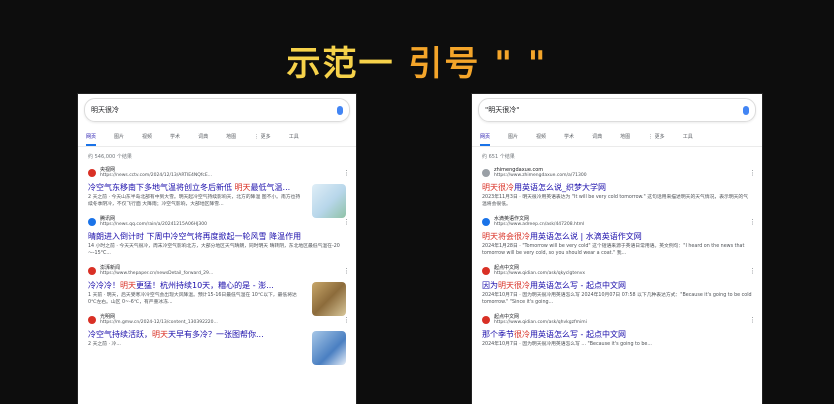 This screenshot has width=834, height=404. I want to click on result-title-link: 晴朗进入倒计时 下周中冷空气将再度掀起一轮风雪 降温作用, so click(217, 236).